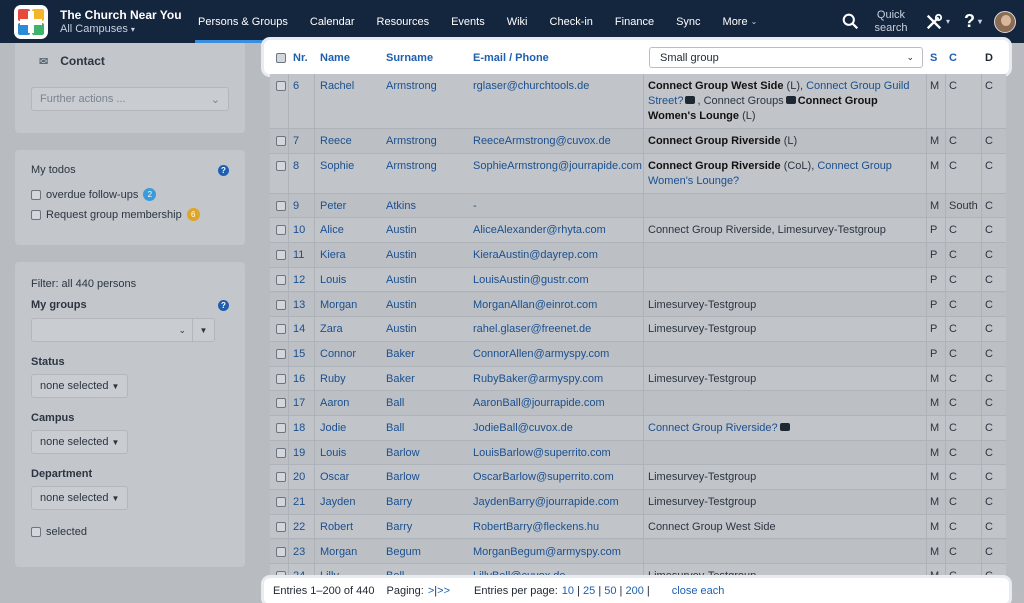  Describe the element at coordinates (337, 86) in the screenshot. I see `row-name: Rachel` at that location.